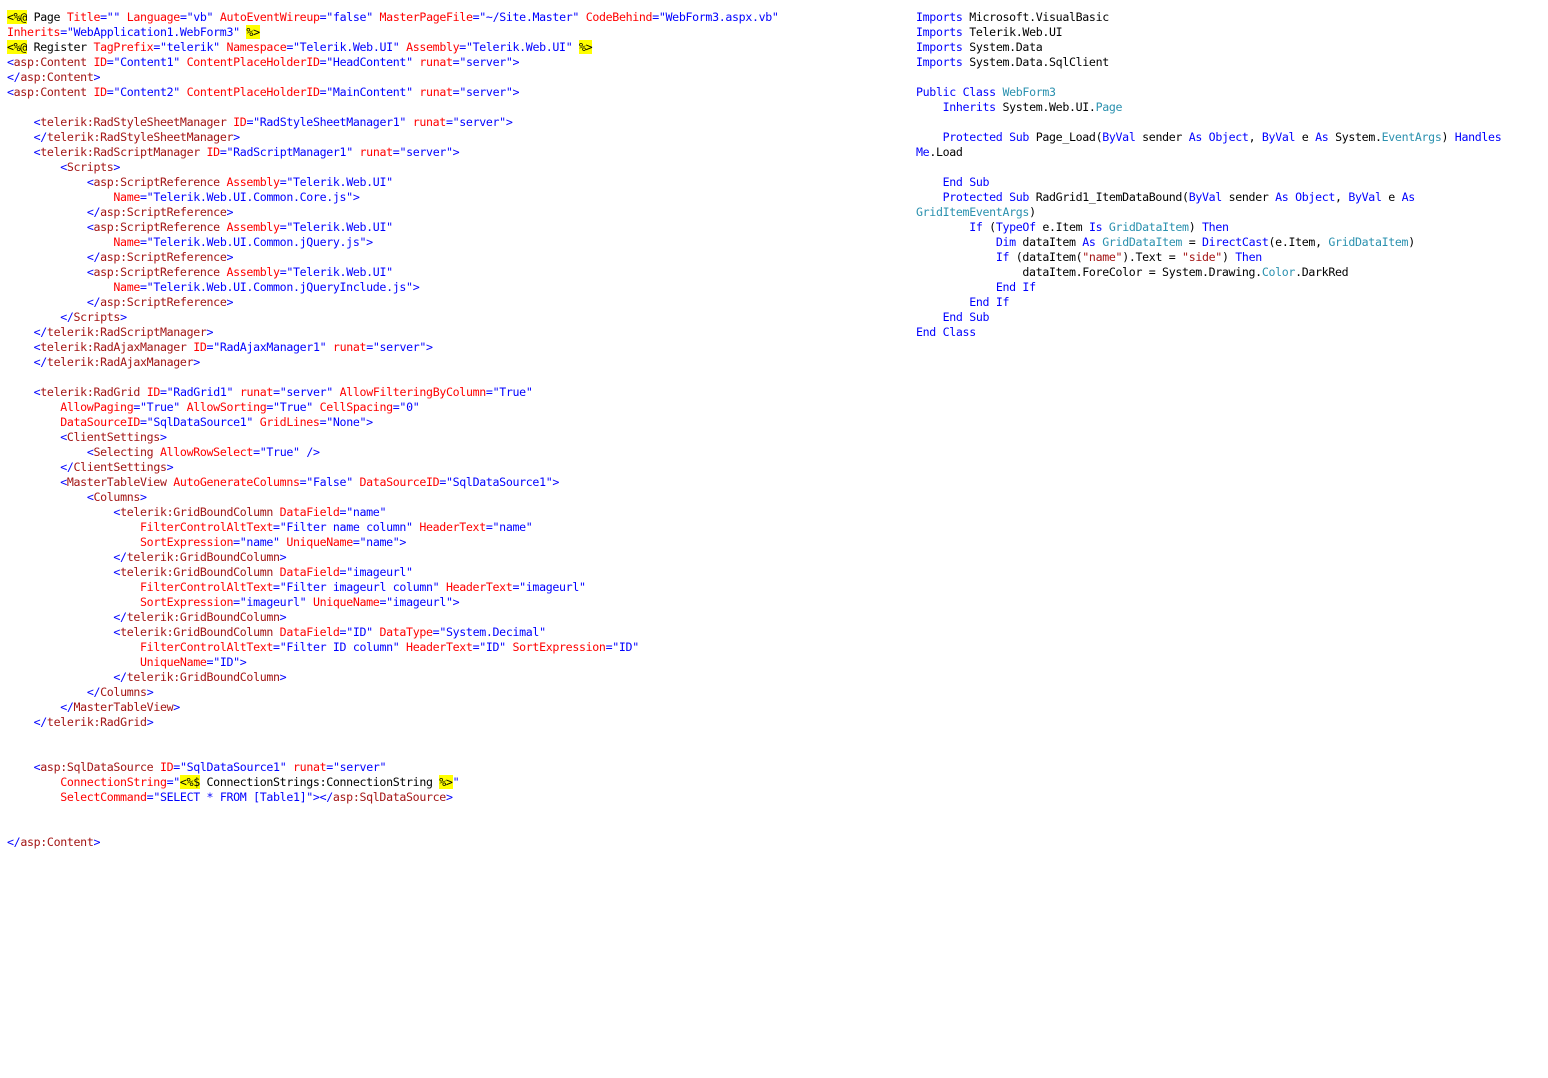 The width and height of the screenshot is (1548, 1078). What do you see at coordinates (1305, 137) in the screenshot?
I see `code-token: e` at bounding box center [1305, 137].